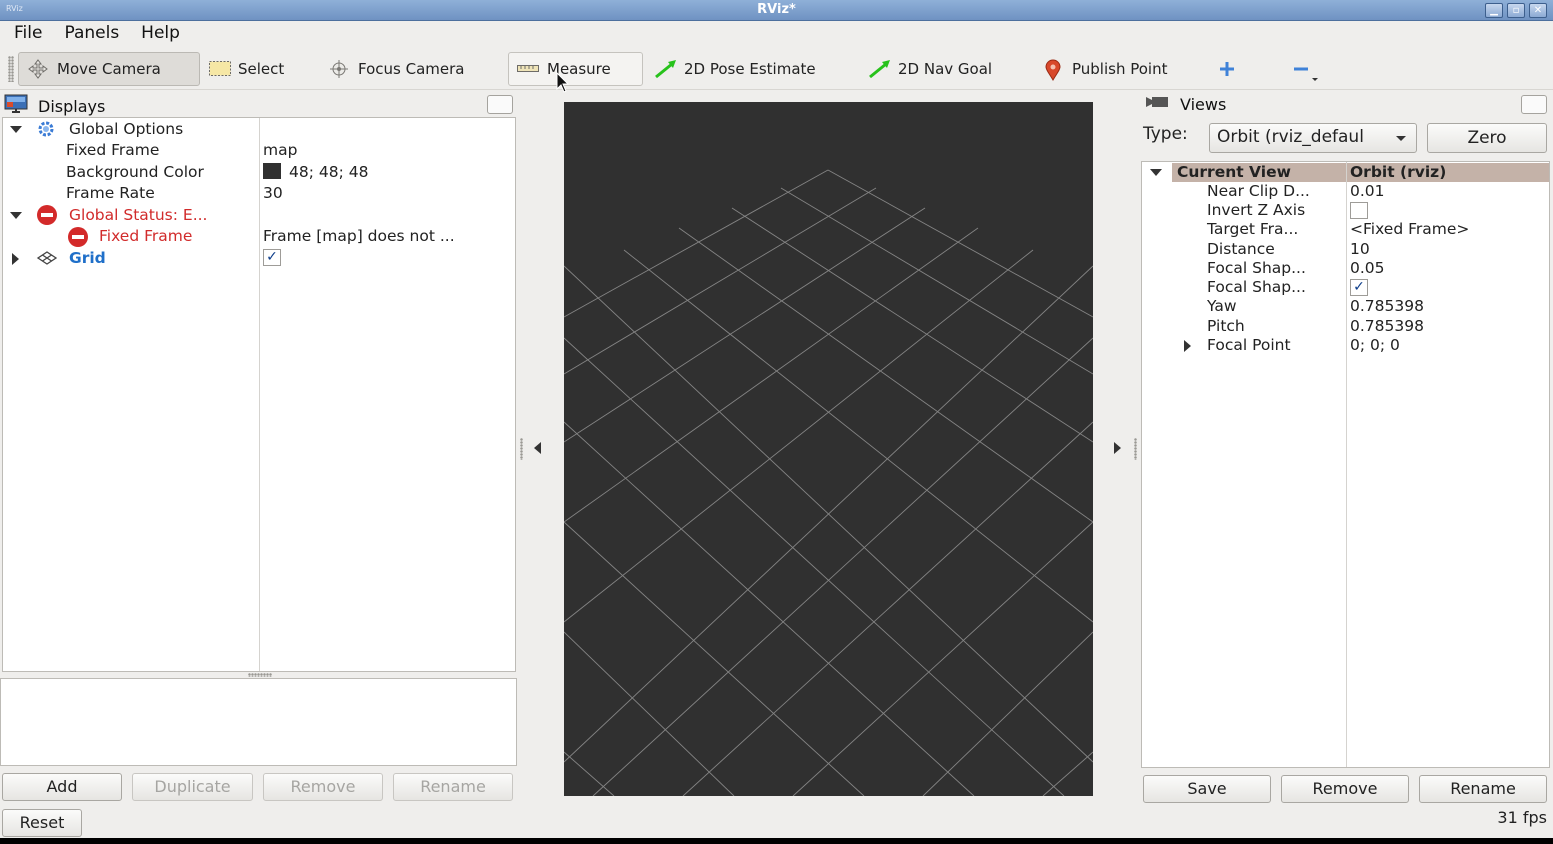  I want to click on title-bar: RViz RViz* ▁ ▫ ✕, so click(776, 10).